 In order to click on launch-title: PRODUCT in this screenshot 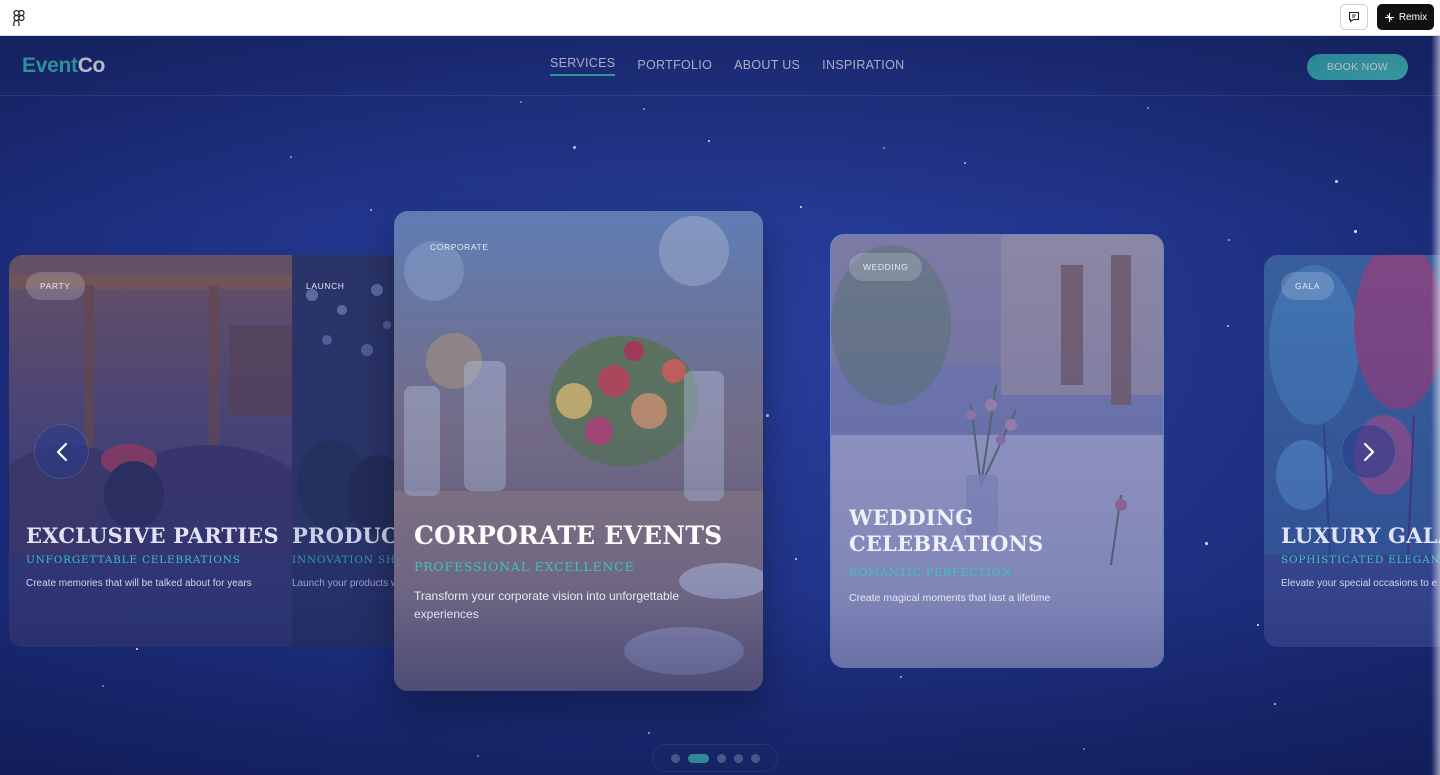, I will do `click(347, 535)`.